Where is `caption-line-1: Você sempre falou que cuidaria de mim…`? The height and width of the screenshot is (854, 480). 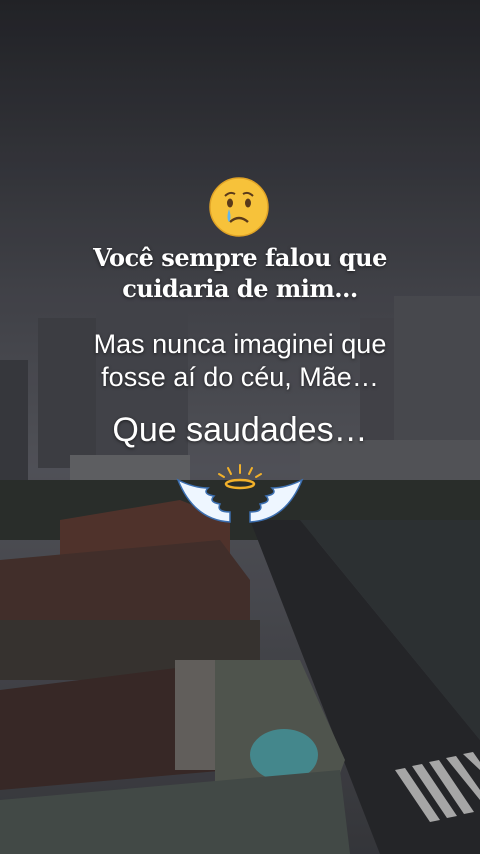 caption-line-1: Você sempre falou que cuidaria de mim… is located at coordinates (240, 273).